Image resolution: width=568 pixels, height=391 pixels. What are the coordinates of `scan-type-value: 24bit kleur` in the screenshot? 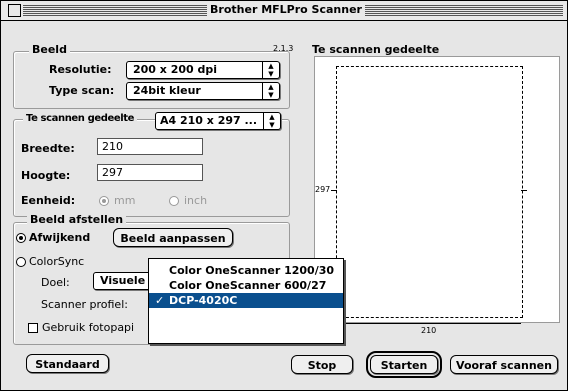 It's located at (167, 90).